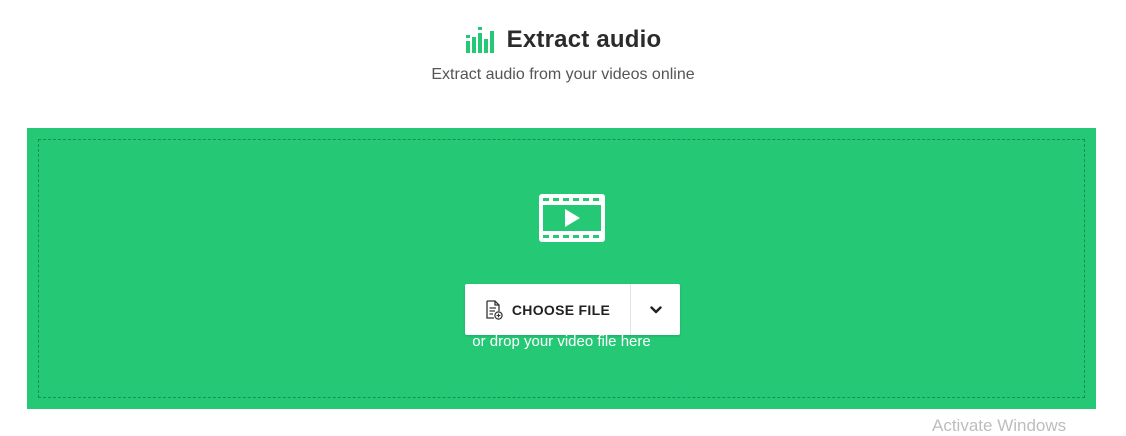 Image resolution: width=1126 pixels, height=436 pixels. I want to click on choose-file-label: CHOOSE FILE, so click(561, 309).